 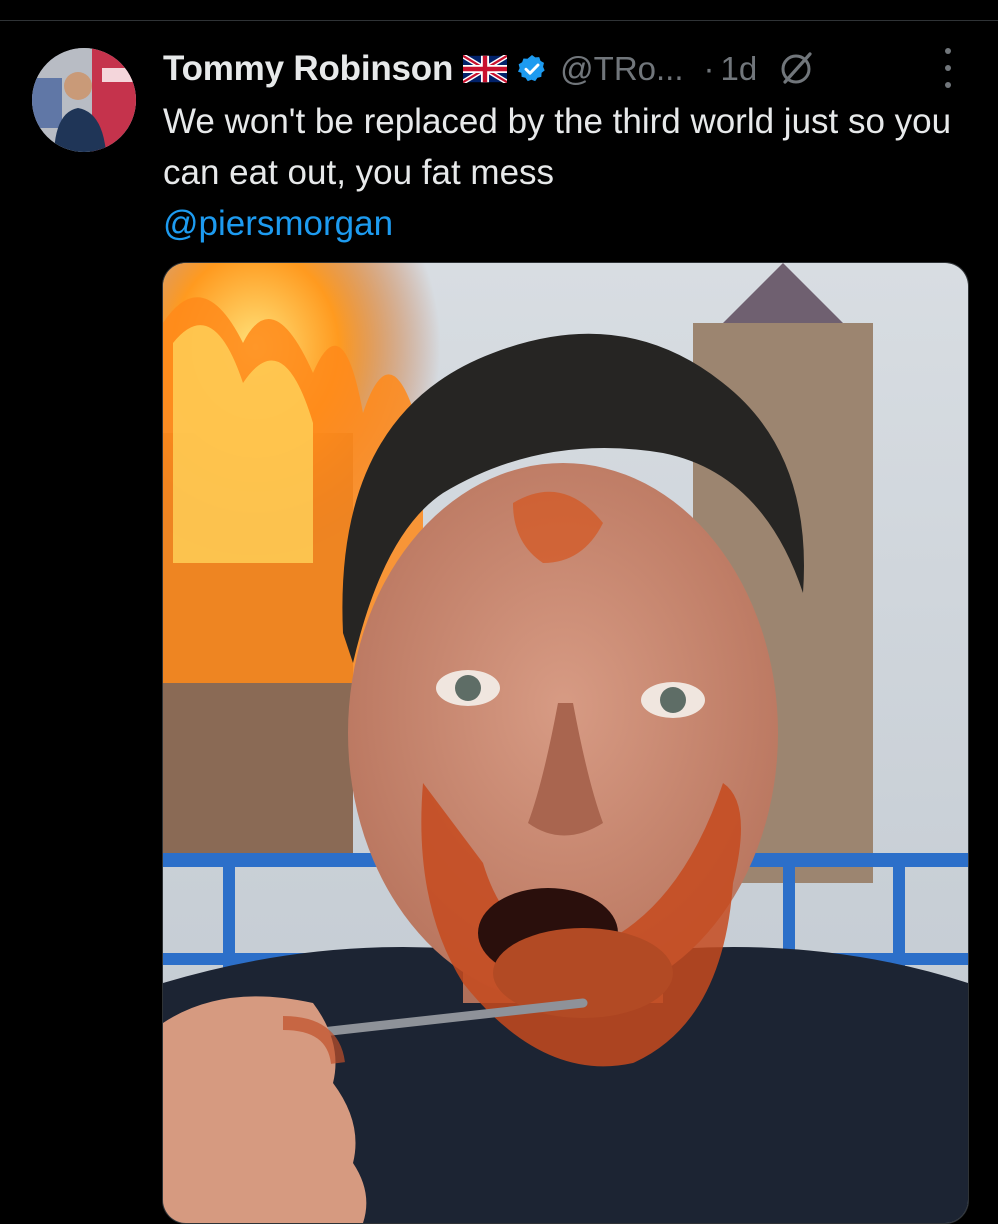 I want to click on author-name: Tommy Robinson, so click(x=308, y=69).